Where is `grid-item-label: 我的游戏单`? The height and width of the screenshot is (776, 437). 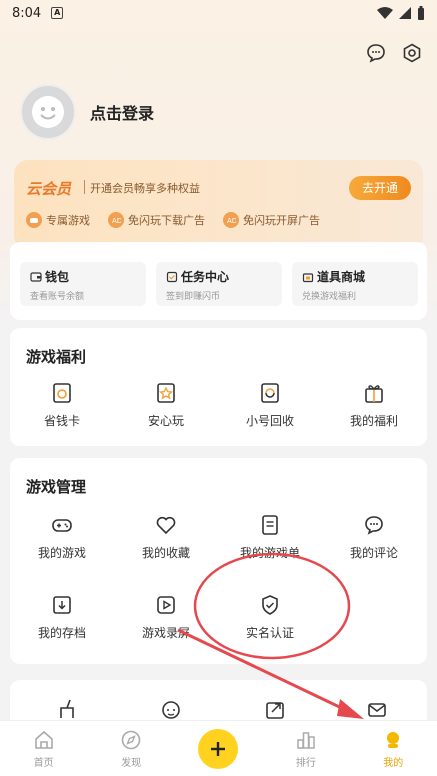 grid-item-label: 我的游戏单 is located at coordinates (269, 553).